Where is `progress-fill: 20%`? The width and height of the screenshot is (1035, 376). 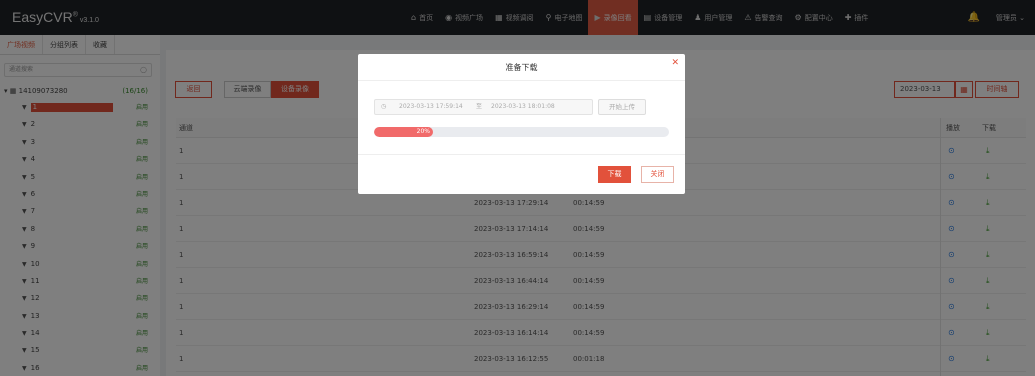 progress-fill: 20% is located at coordinates (403, 132).